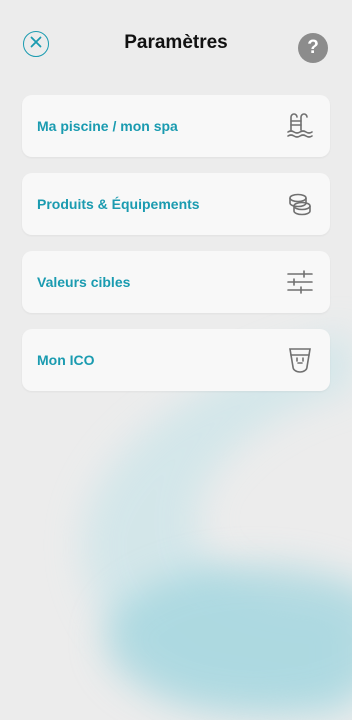  I want to click on pool-ladder-icon, so click(300, 126).